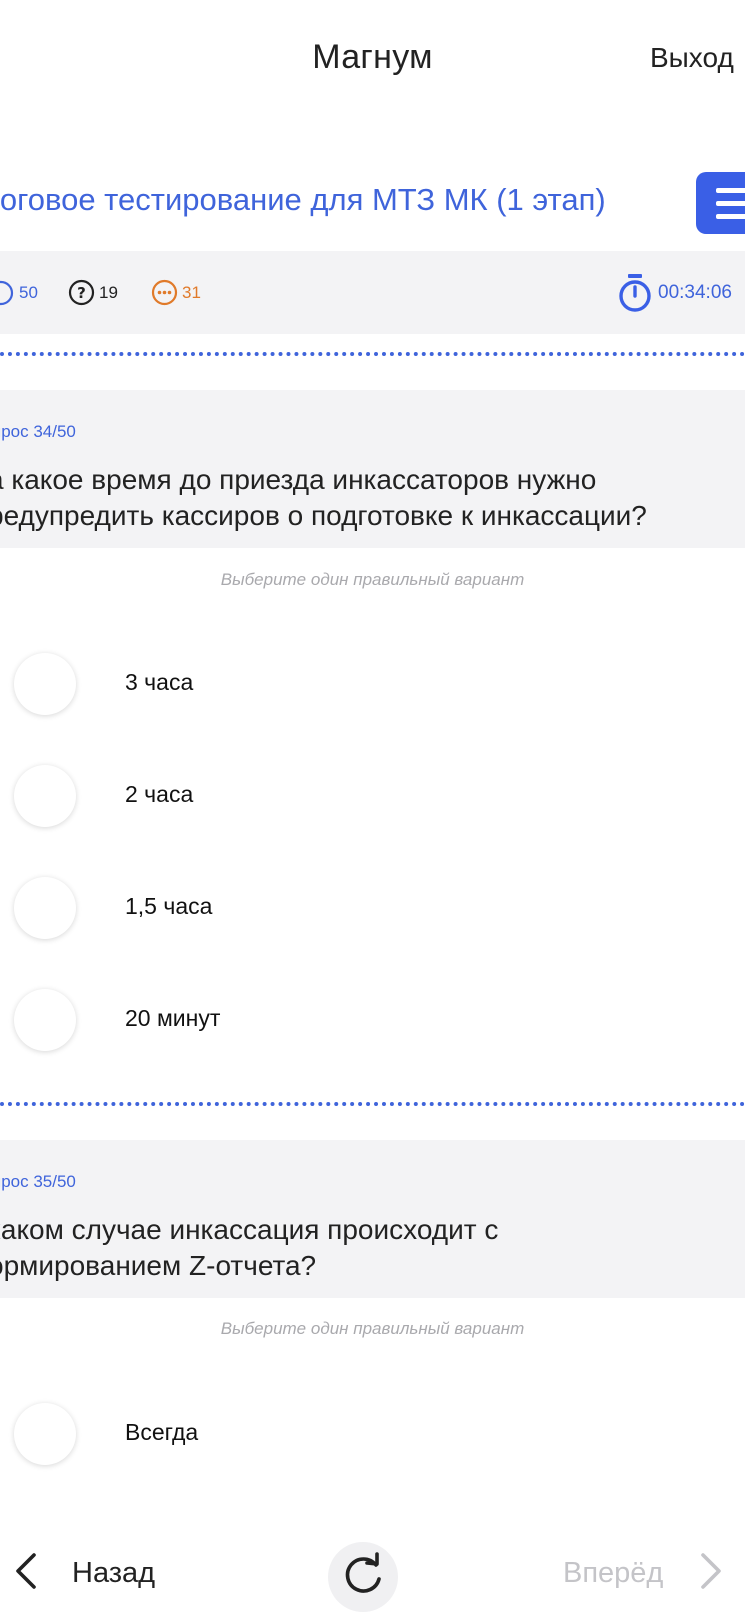  I want to click on answer-option: 2 часа, so click(372, 795).